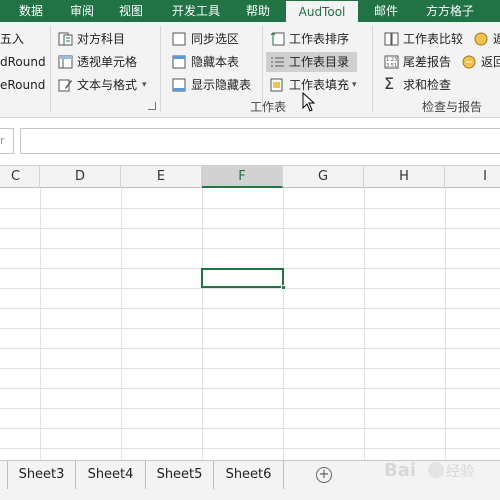  Describe the element at coordinates (65, 85) in the screenshot. I see `text-format-icon` at that location.